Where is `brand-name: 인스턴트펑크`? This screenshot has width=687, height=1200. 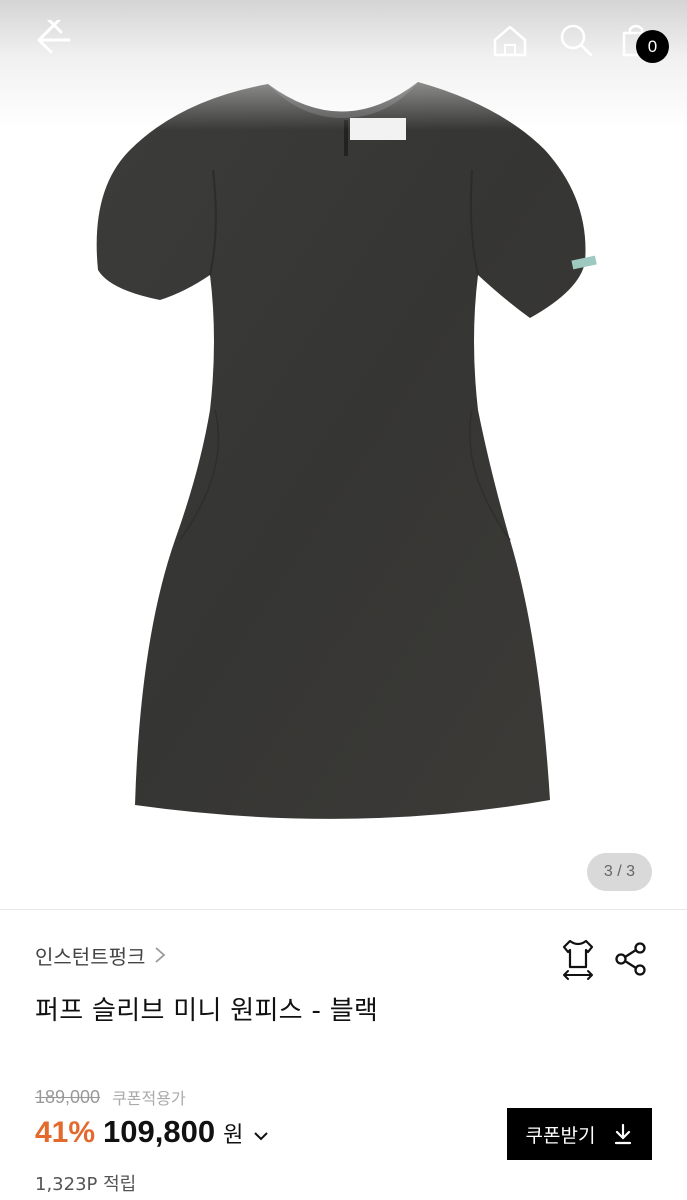
brand-name: 인스턴트펑크 is located at coordinates (90, 956).